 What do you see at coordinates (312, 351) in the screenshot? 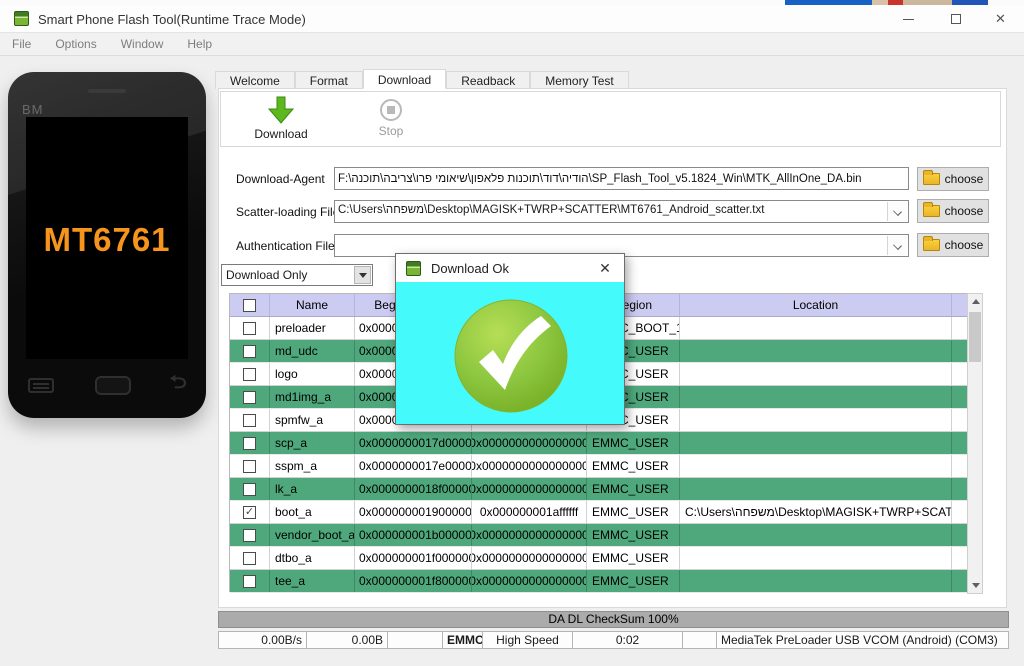
I see `cell-name: md_udc` at bounding box center [312, 351].